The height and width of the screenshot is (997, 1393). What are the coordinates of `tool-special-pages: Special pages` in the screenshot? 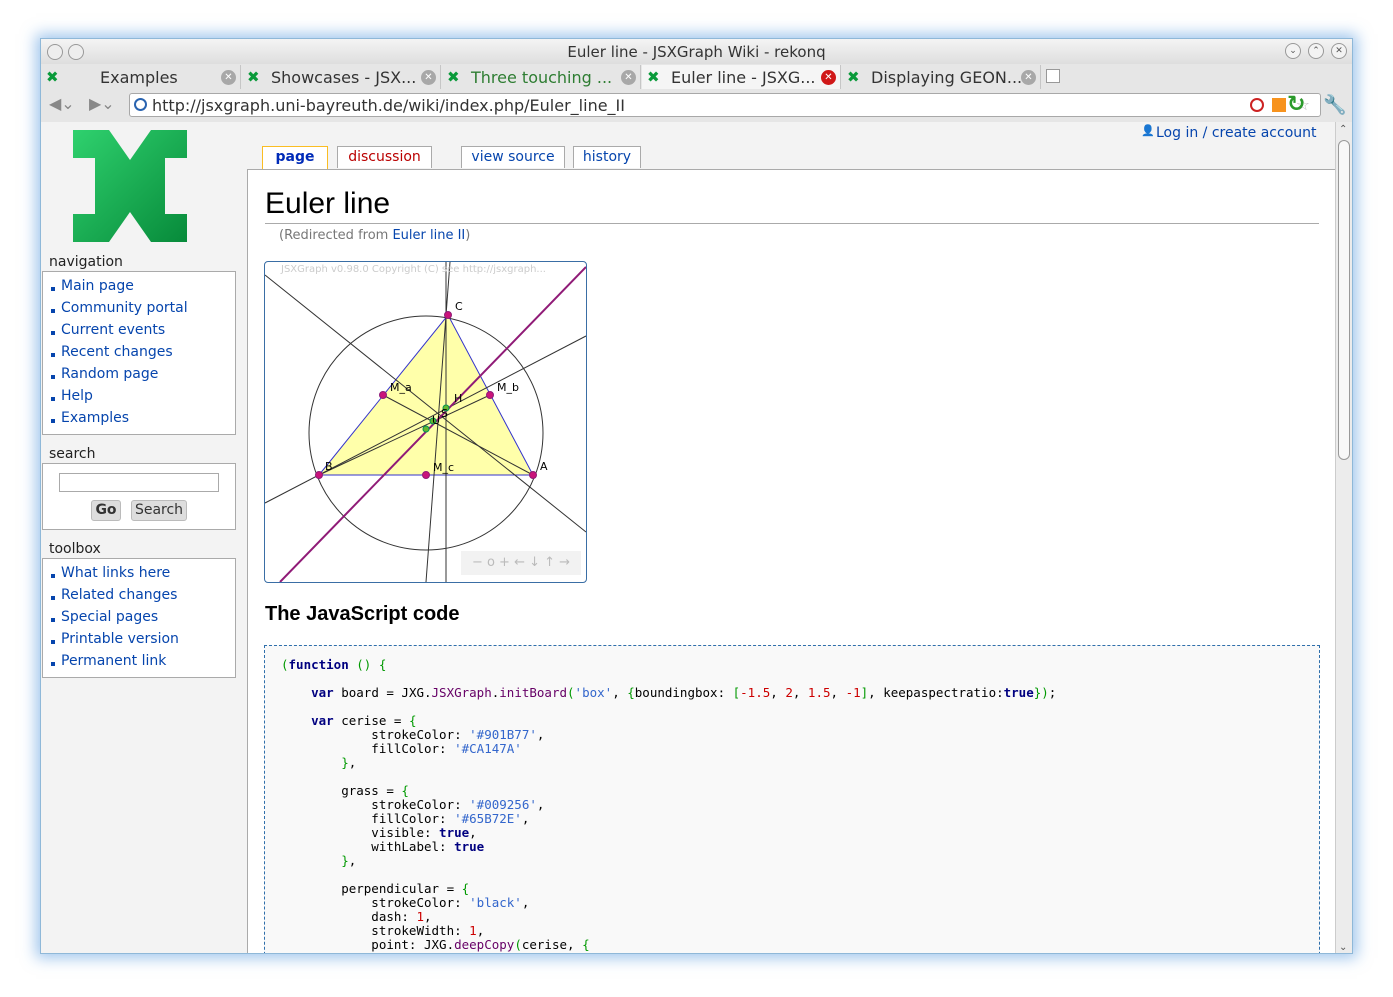 It's located at (143, 620).